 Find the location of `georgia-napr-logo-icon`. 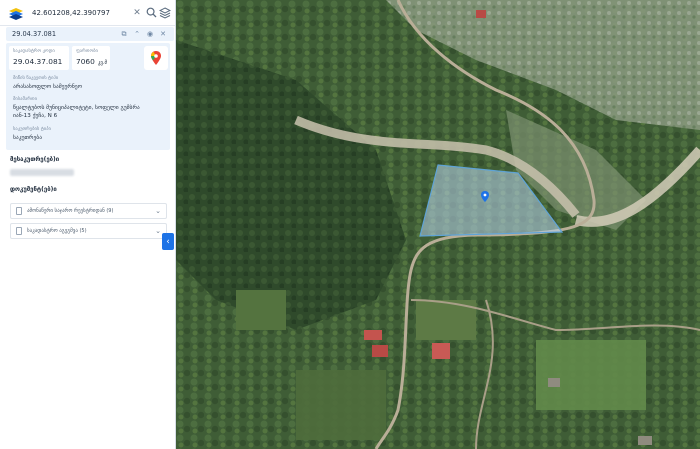

georgia-napr-logo-icon is located at coordinates (16, 13).